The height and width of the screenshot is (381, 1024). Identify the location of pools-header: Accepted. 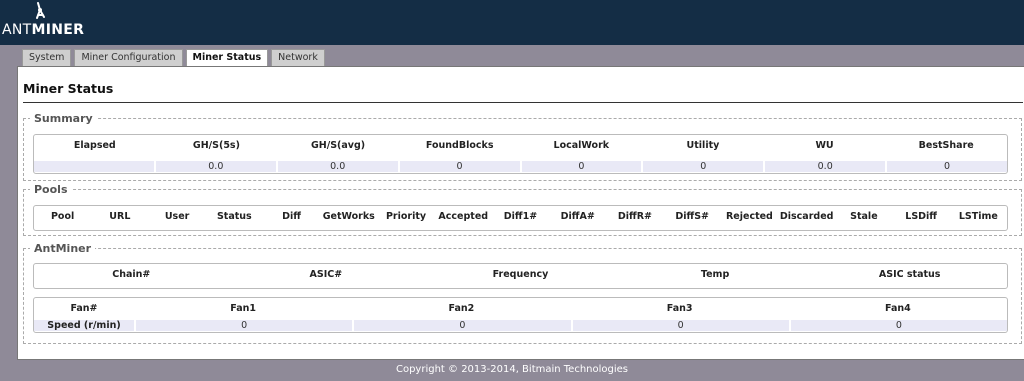
(463, 216).